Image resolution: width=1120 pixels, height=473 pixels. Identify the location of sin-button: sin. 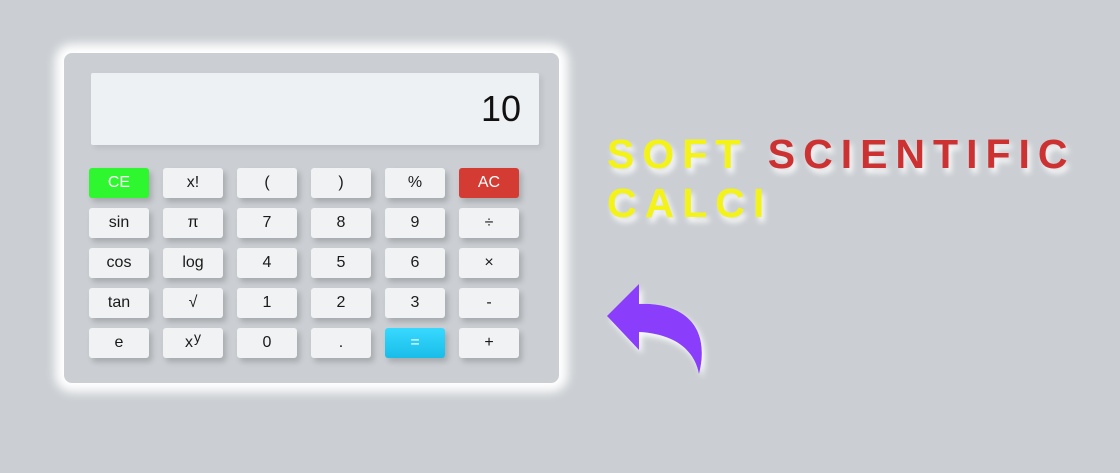
(119, 223).